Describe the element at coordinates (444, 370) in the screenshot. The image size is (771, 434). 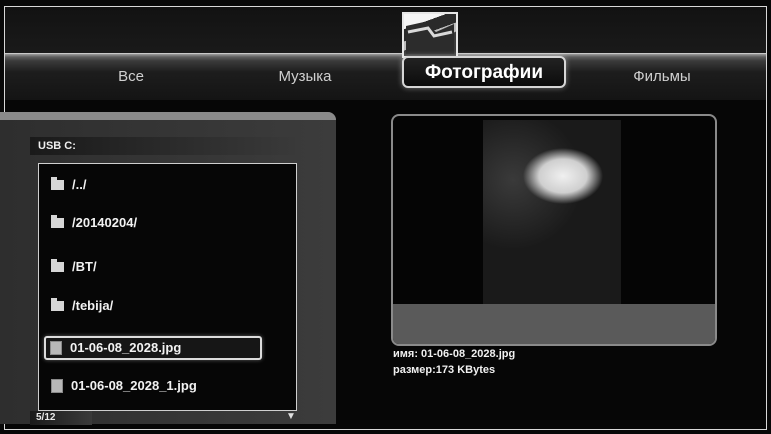
I see `file-size-info: размер:173 KBytes` at that location.